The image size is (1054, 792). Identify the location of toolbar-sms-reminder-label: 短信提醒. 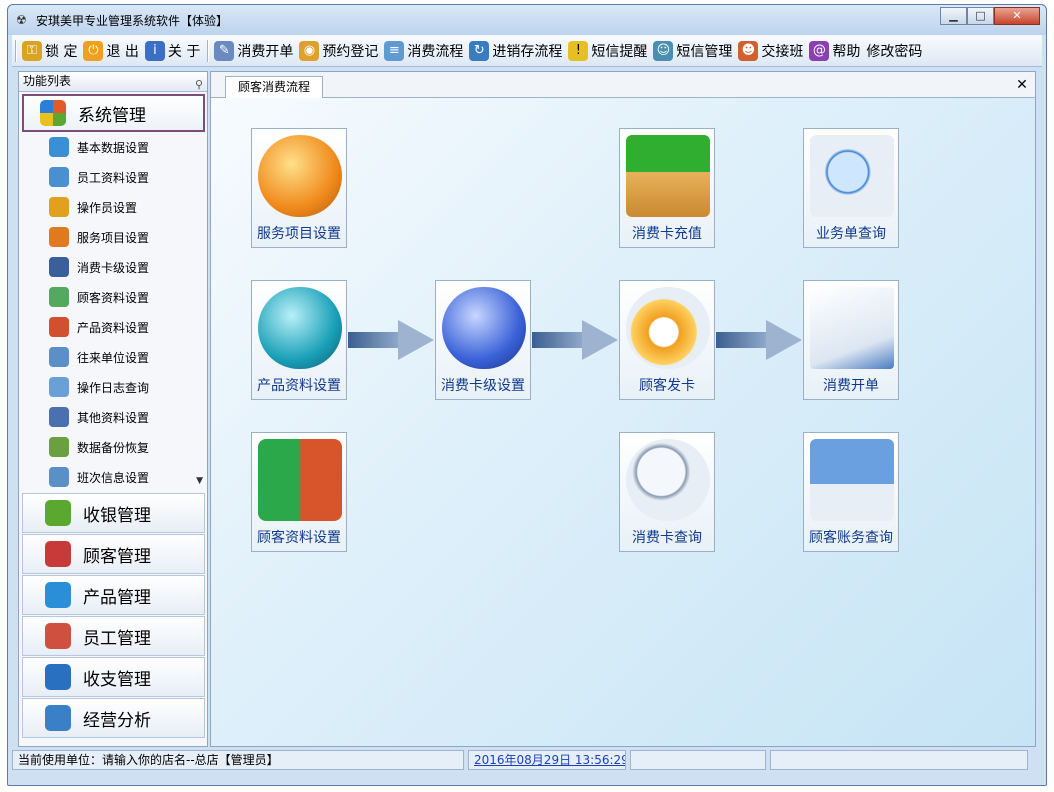
(619, 51).